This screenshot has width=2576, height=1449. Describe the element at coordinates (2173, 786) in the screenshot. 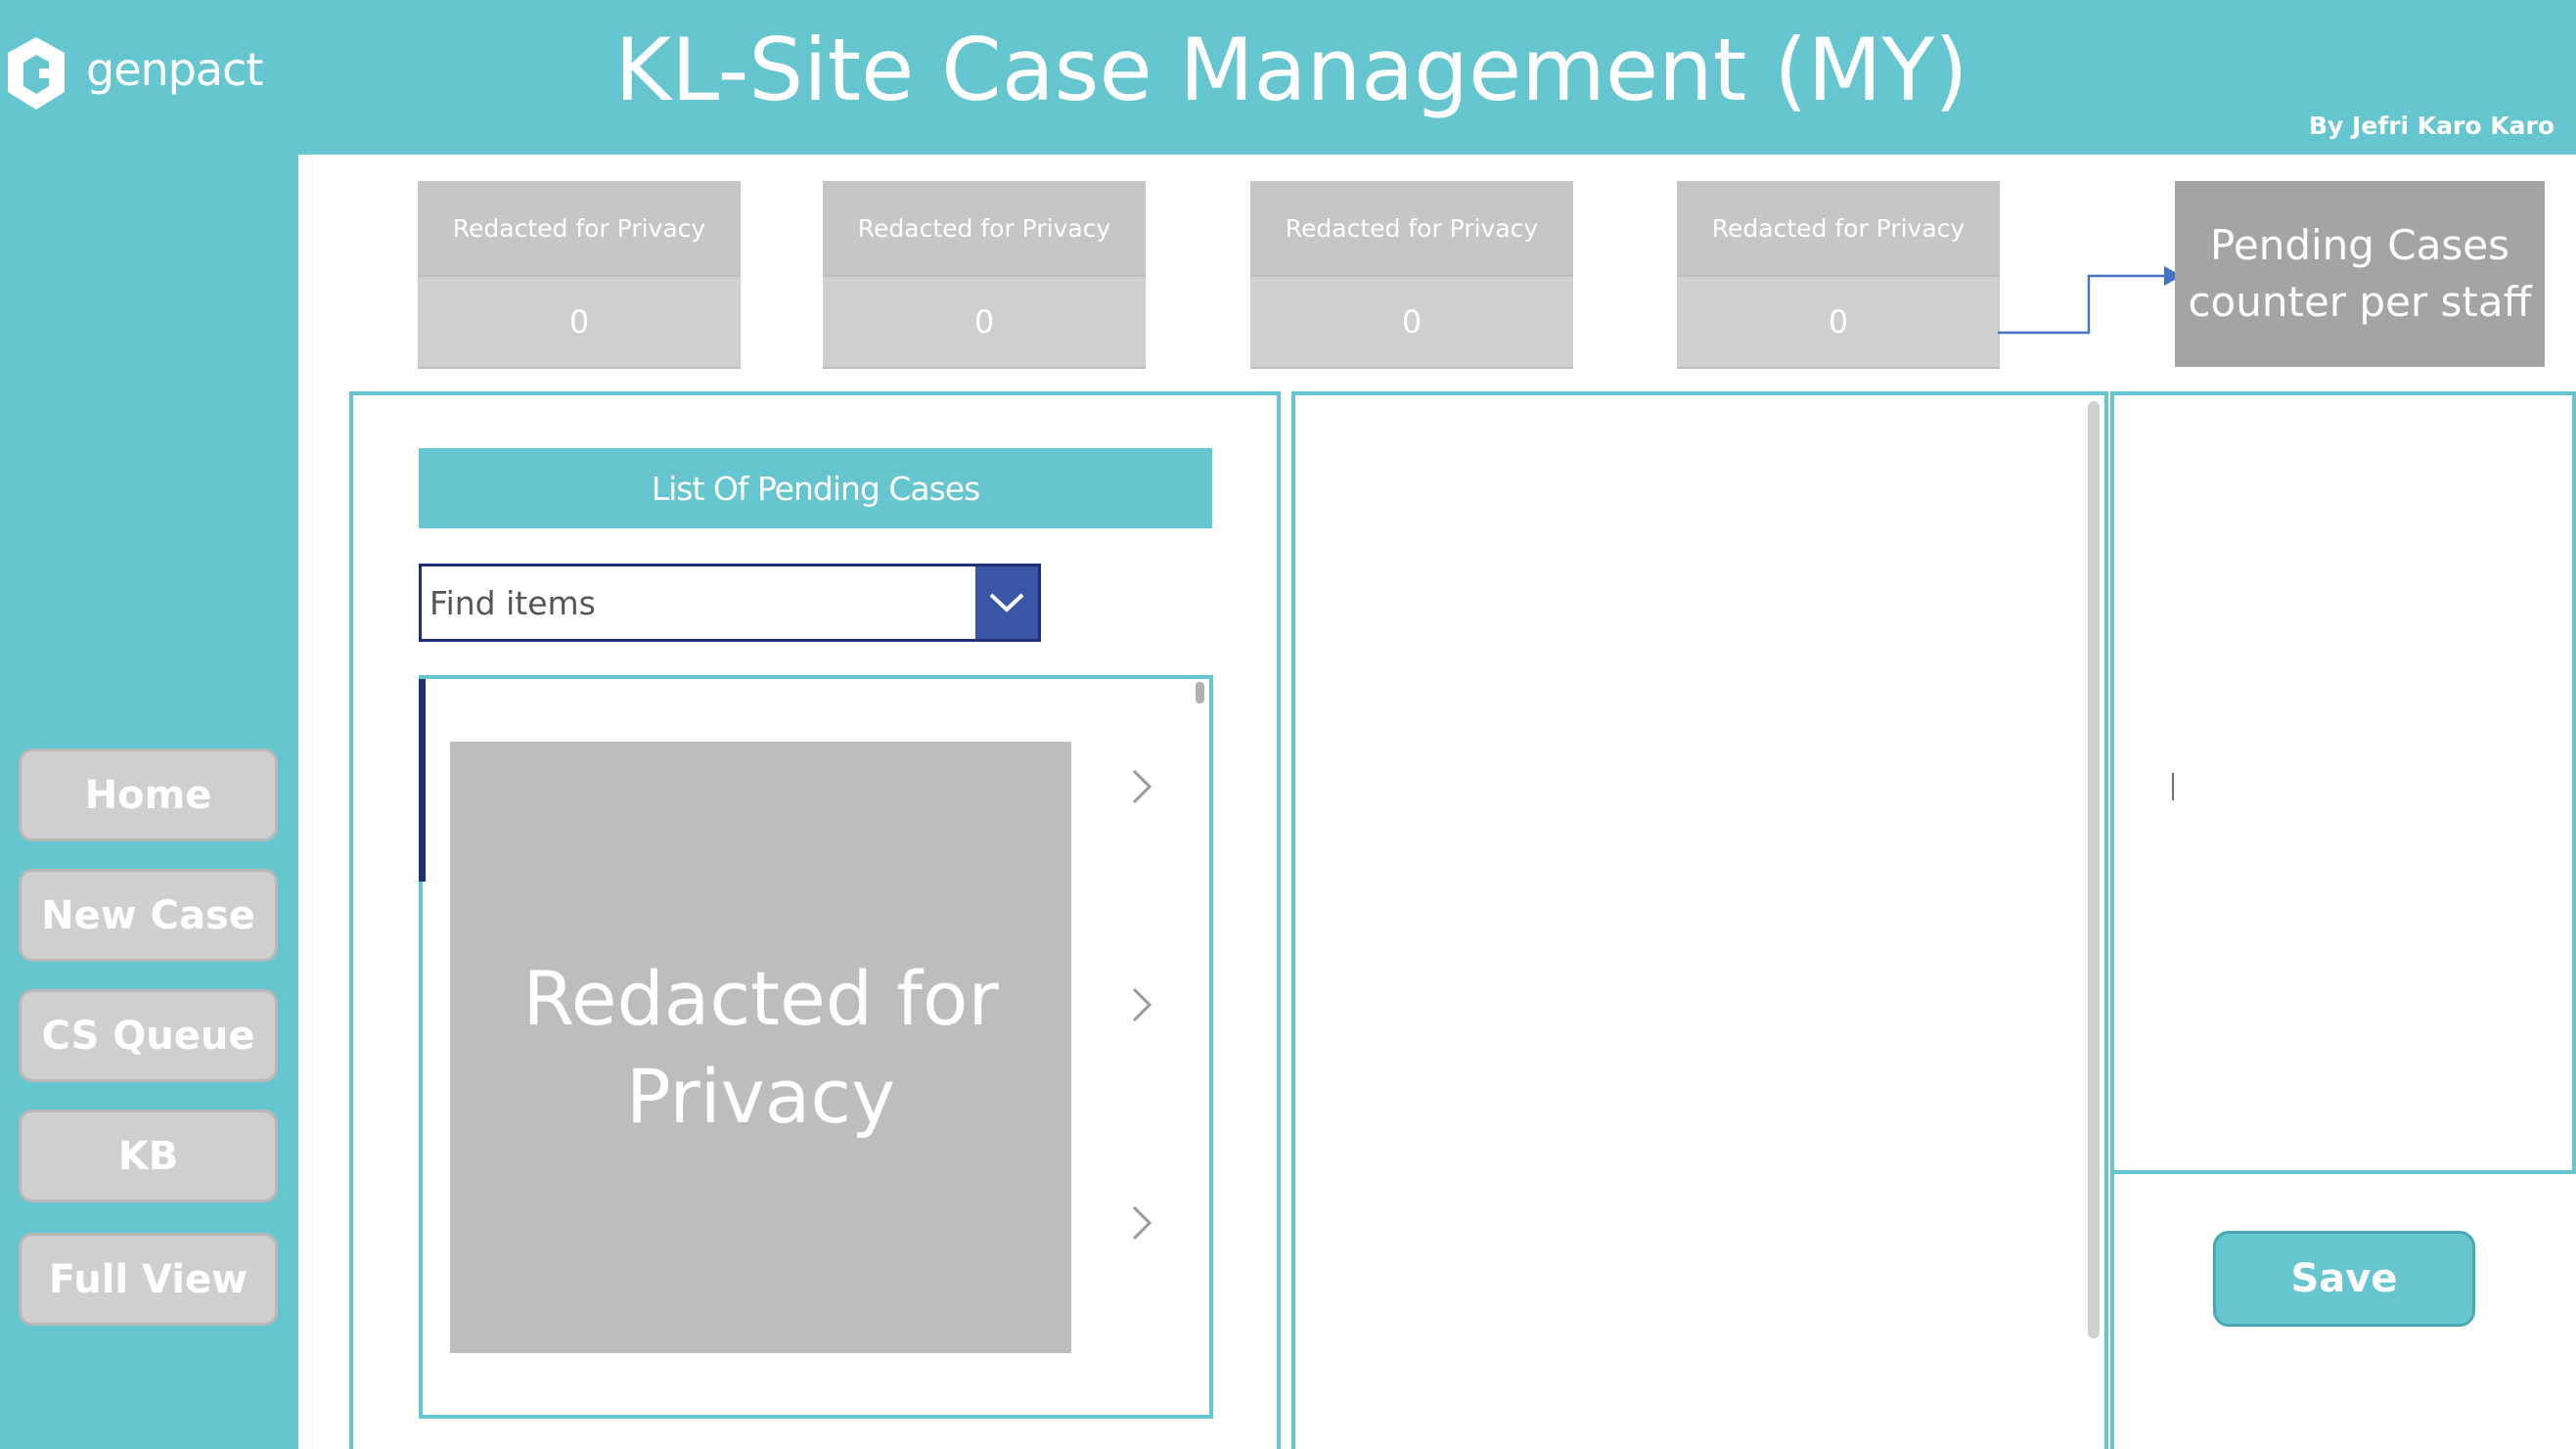

I see `text-cursor` at that location.